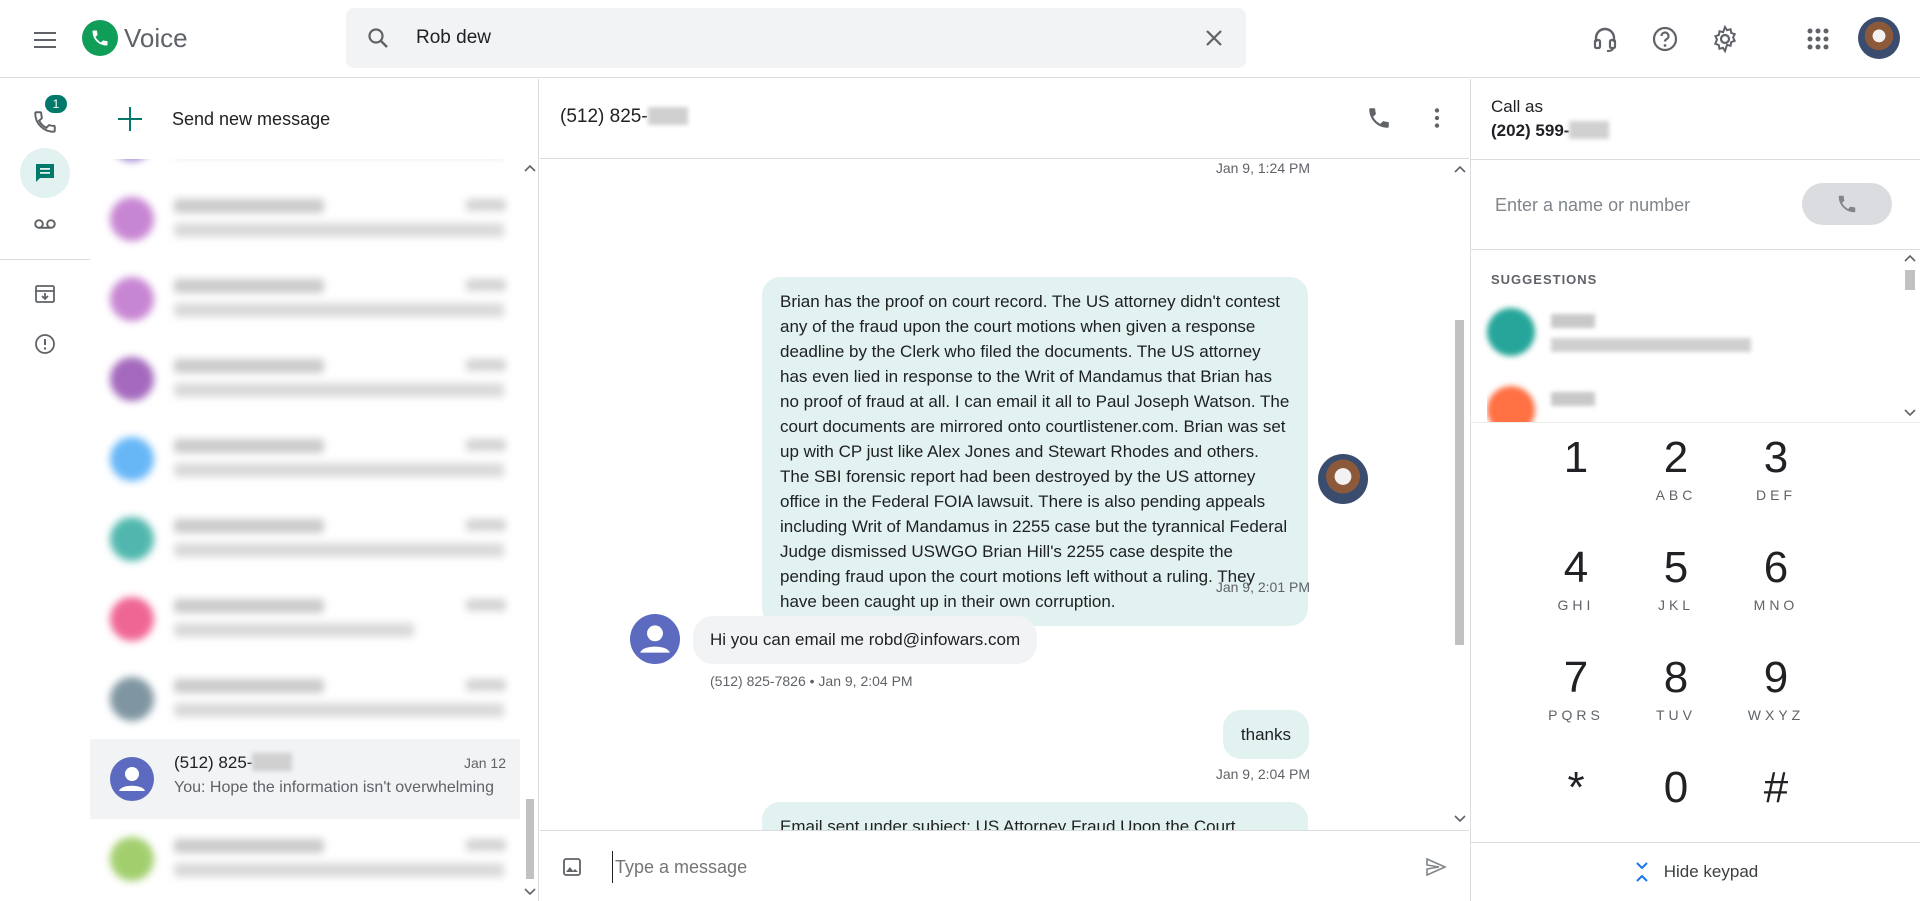 Image resolution: width=1920 pixels, height=901 pixels. I want to click on call-as-label: Call as, so click(1517, 106).